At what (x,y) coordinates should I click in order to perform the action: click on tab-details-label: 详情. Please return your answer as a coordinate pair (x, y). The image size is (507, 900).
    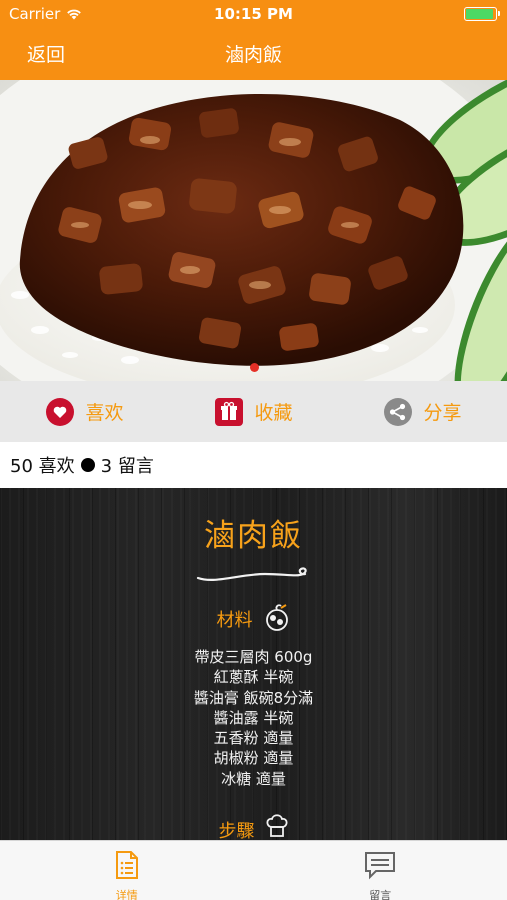
    Looking at the image, I should click on (126, 894).